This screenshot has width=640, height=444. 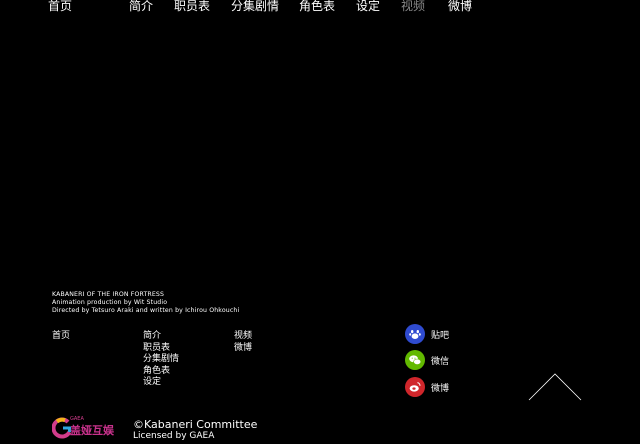 What do you see at coordinates (60, 6) in the screenshot?
I see `nav-home: 首页` at bounding box center [60, 6].